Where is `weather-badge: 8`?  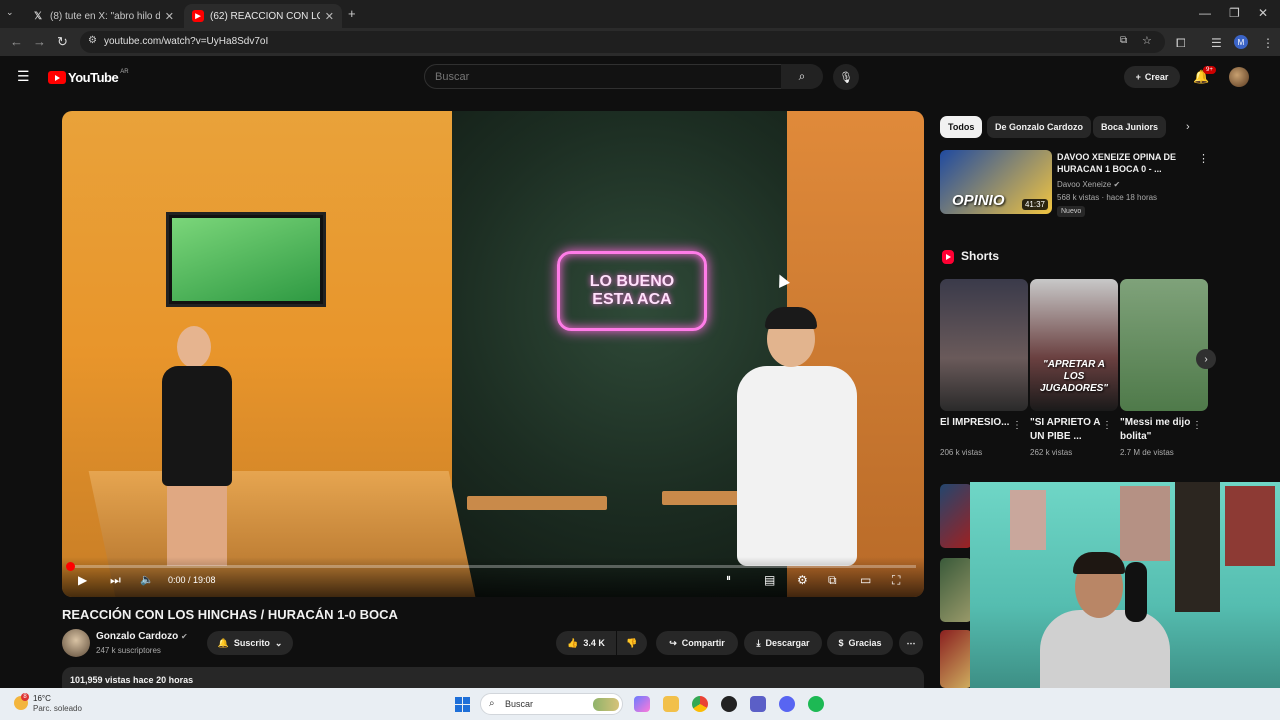 weather-badge: 8 is located at coordinates (25, 697).